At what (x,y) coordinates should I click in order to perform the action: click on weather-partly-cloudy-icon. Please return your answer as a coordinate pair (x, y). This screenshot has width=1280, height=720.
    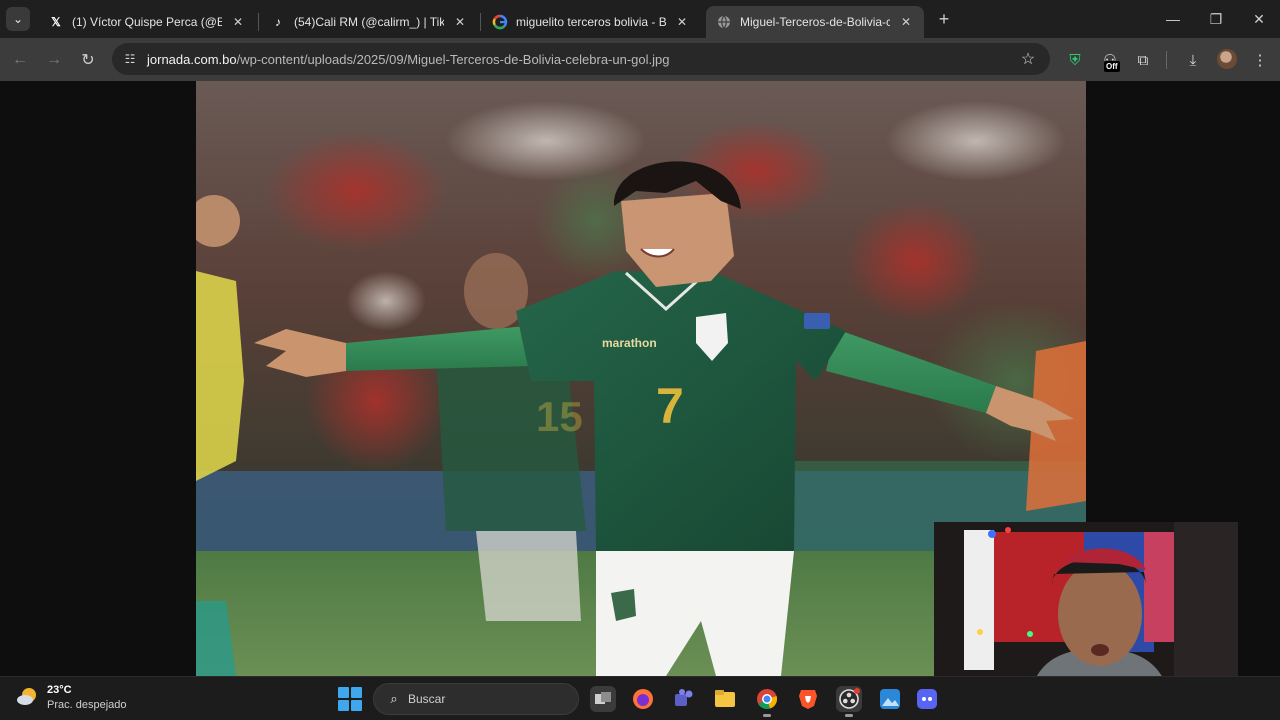
    Looking at the image, I should click on (28, 697).